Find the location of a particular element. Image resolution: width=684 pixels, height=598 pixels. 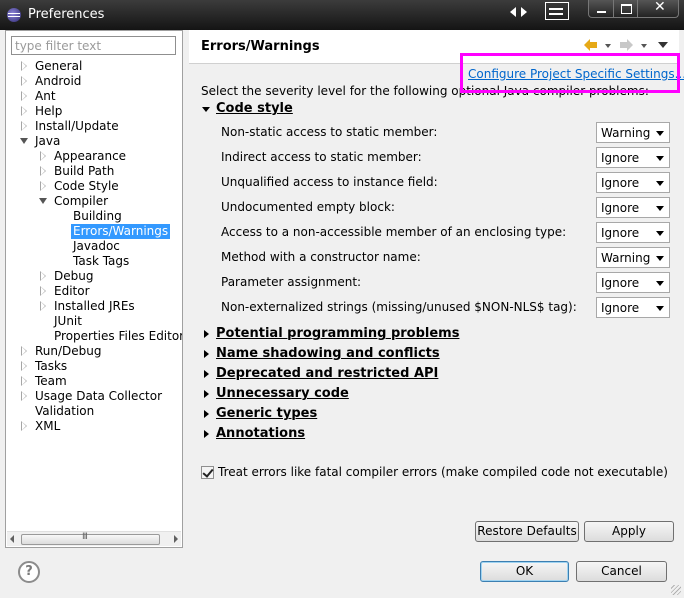

maximize-button is located at coordinates (625, 9).